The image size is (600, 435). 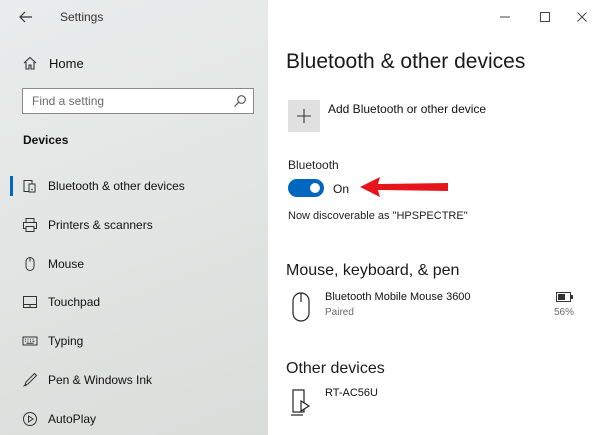 I want to click on sidebar-item-mouse: Mouse, so click(x=134, y=264).